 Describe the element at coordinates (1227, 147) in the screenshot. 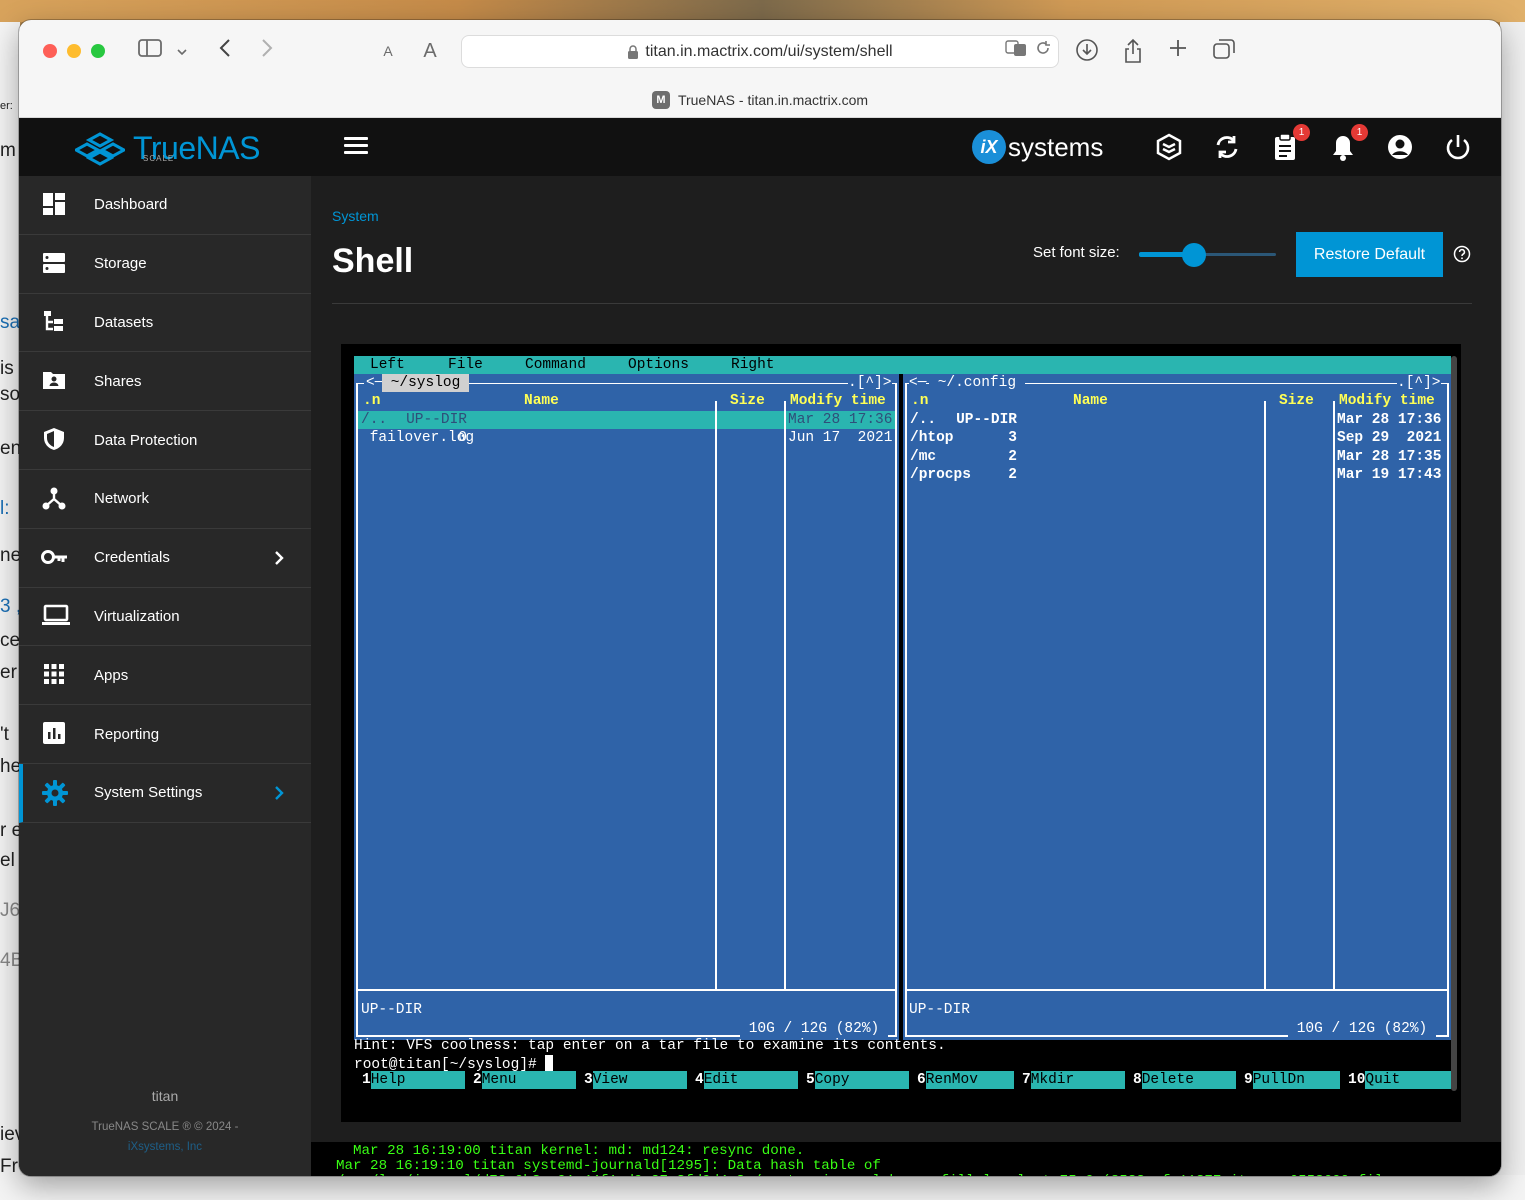

I see `sync-icon` at that location.